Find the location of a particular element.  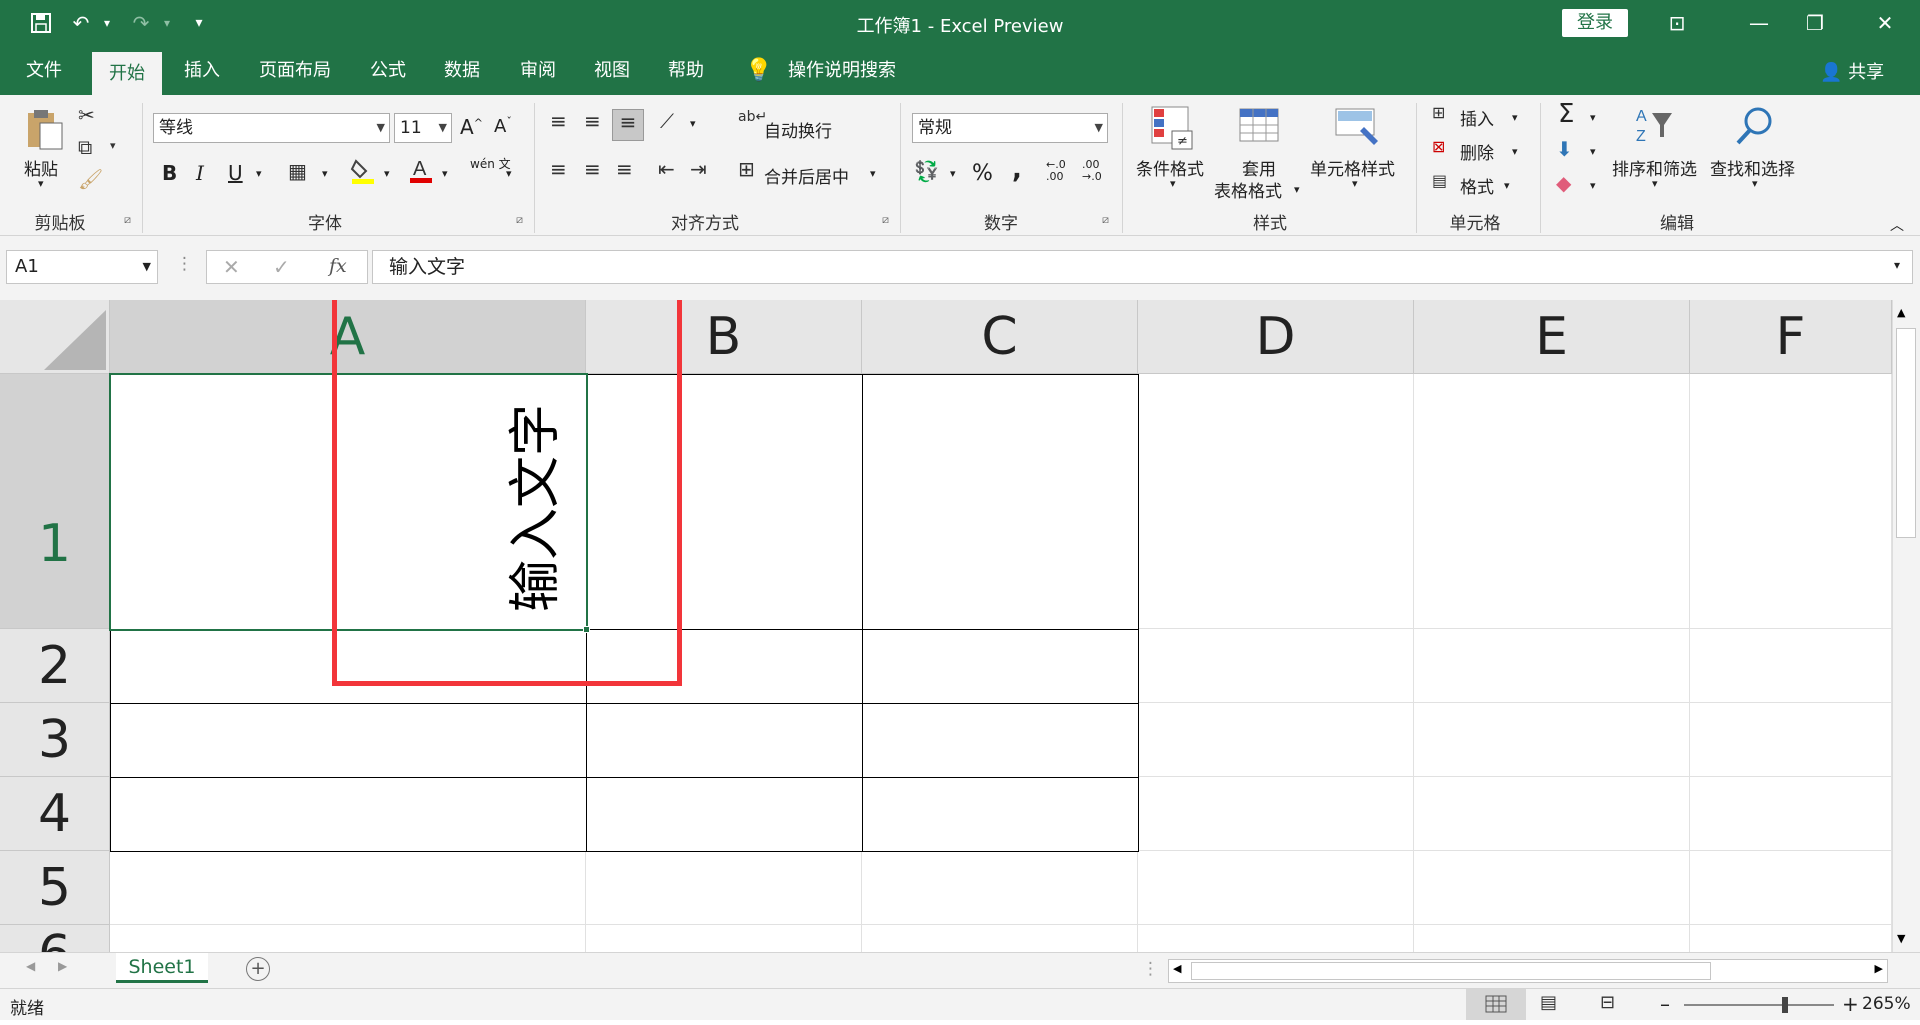

sheet-tab-sheet1: Sheet1 is located at coordinates (162, 968).